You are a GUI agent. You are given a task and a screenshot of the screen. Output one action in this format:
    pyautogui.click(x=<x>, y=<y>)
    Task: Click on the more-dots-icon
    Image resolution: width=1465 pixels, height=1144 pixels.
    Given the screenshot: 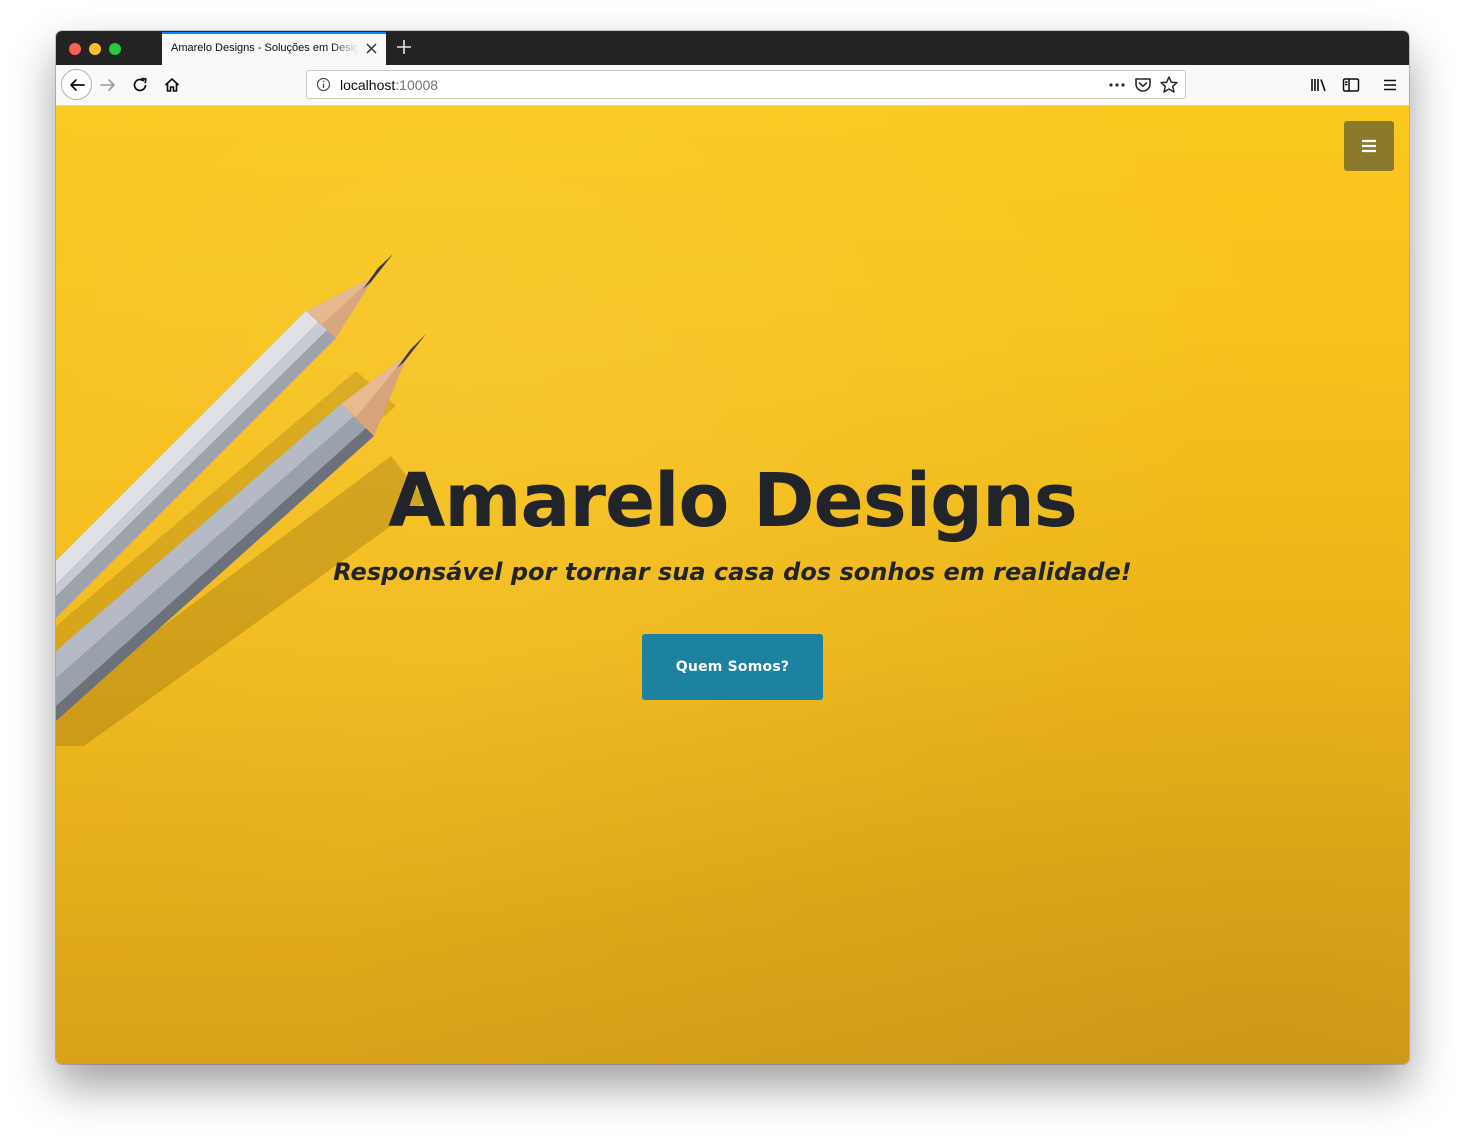 What is the action you would take?
    pyautogui.click(x=1117, y=85)
    